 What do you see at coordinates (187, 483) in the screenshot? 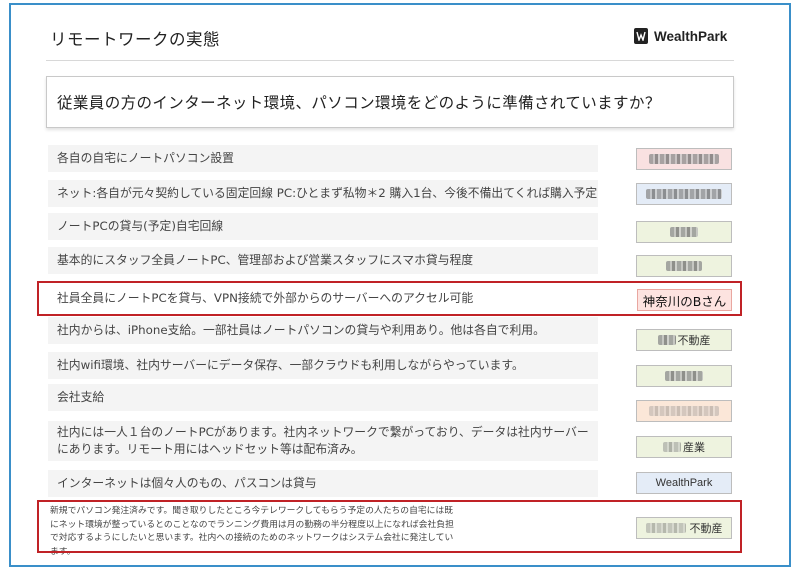
I see `answer-text: インターネットは個々人のもの、パスコンは貸与` at bounding box center [187, 483].